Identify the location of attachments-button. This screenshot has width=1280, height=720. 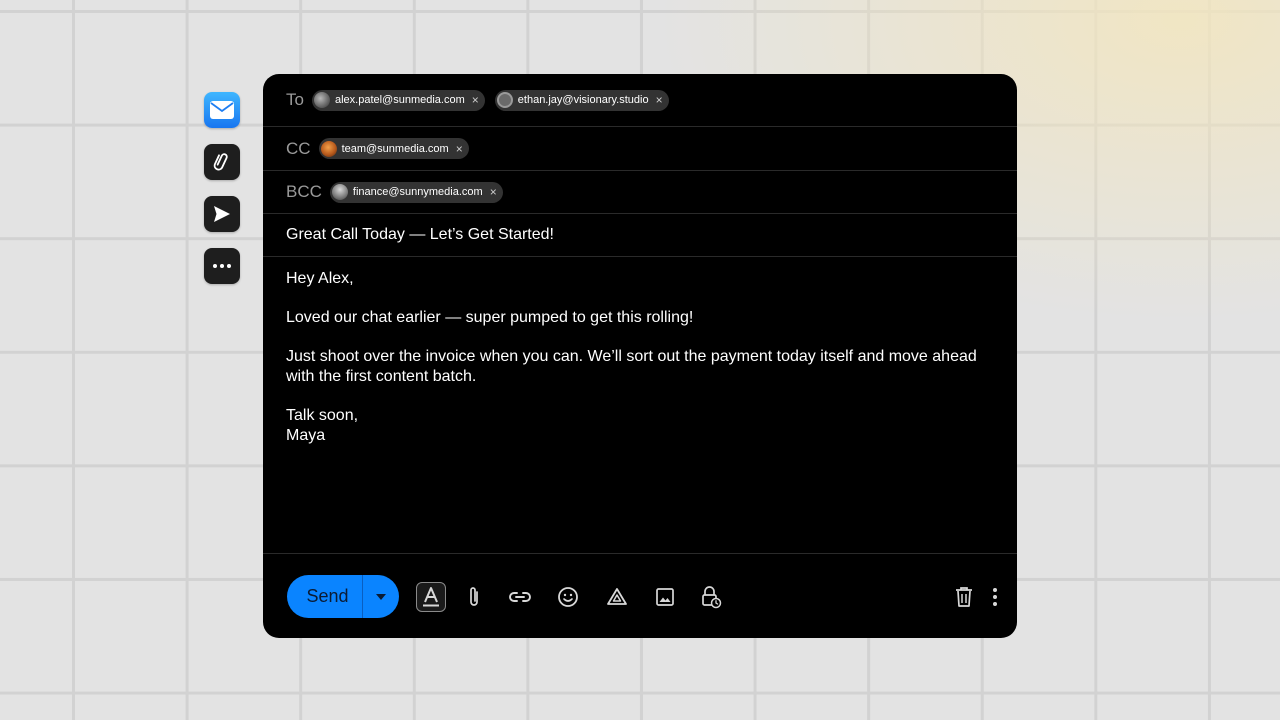
(222, 162).